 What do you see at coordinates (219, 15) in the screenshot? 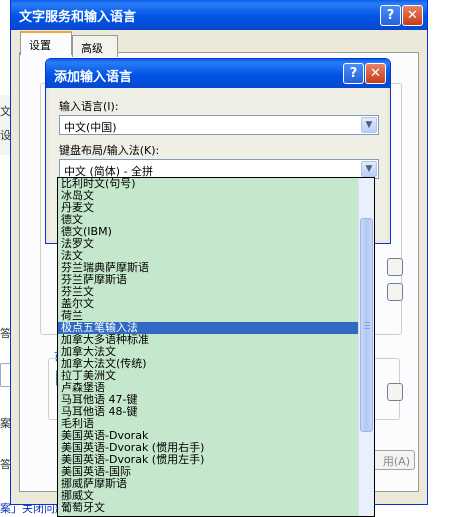
I see `outer-title-bar: 文字服务和输入语言 ? ✕` at bounding box center [219, 15].